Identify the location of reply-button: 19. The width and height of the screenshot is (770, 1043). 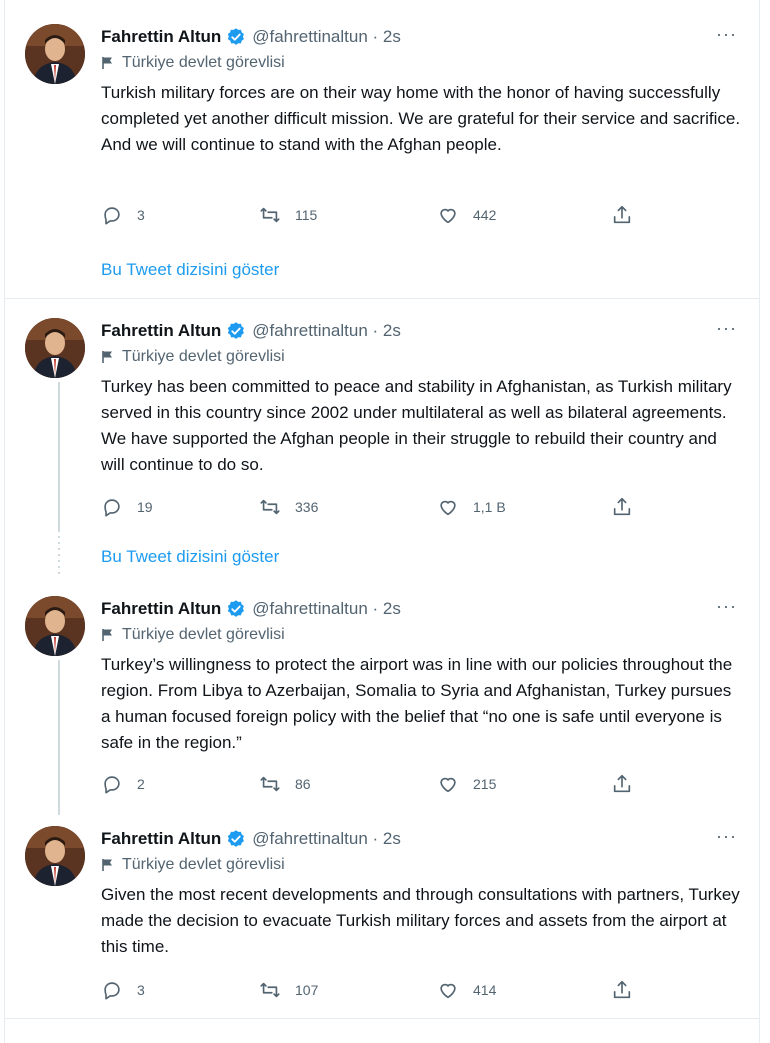
(127, 507).